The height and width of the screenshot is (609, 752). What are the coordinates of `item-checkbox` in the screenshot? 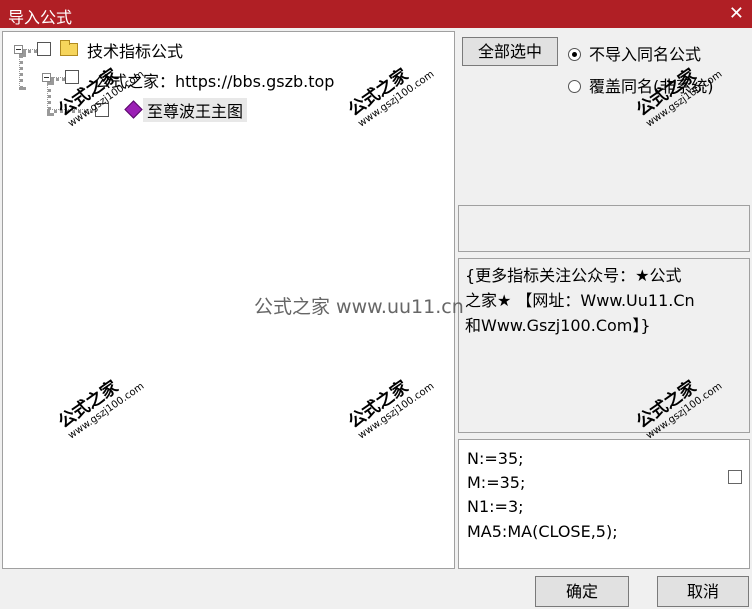 It's located at (102, 110).